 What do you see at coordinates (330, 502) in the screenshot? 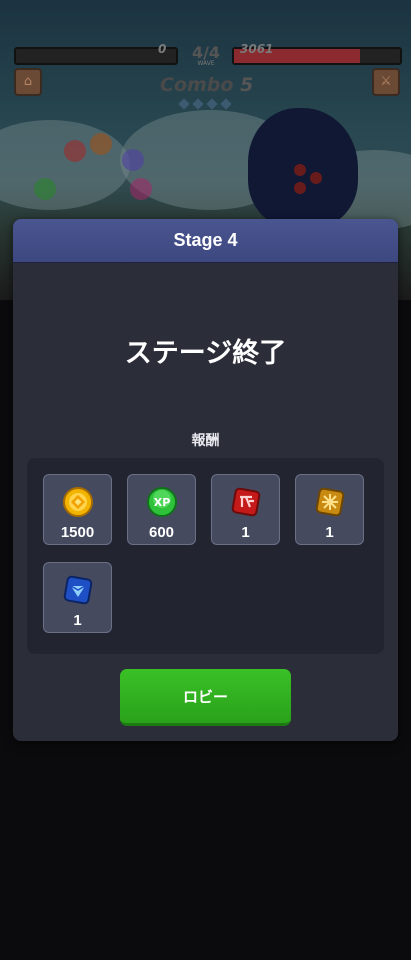
I see `gold-rune-icon` at bounding box center [330, 502].